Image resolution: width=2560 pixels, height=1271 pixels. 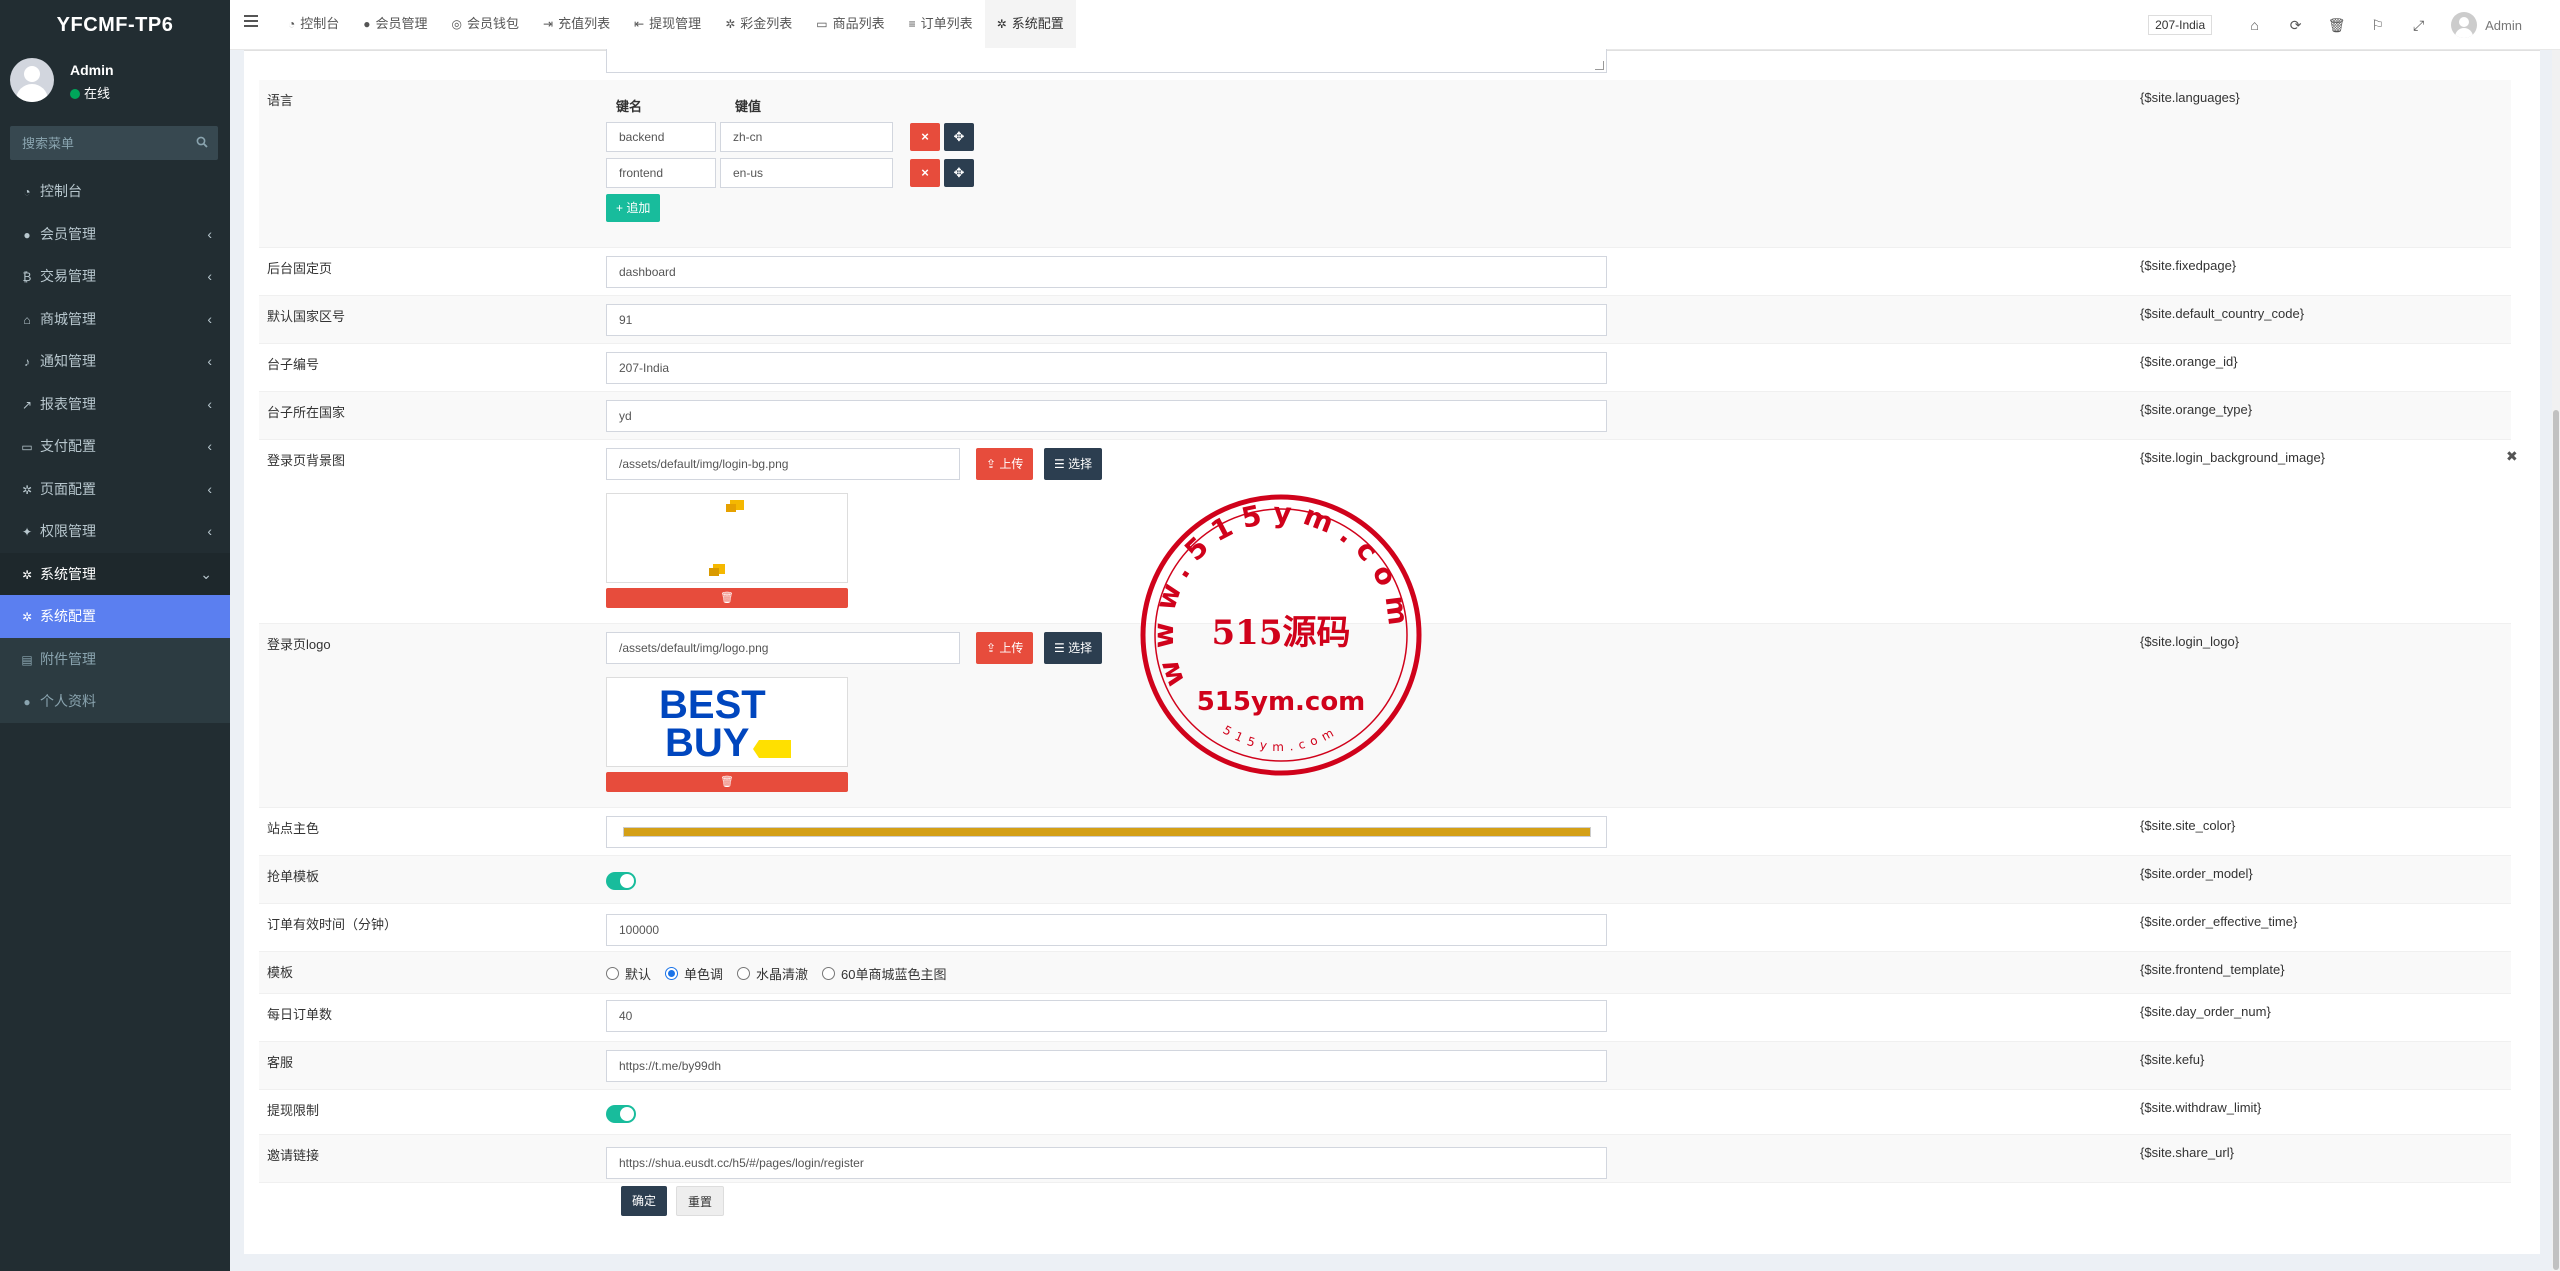 I want to click on sidebar-item-notify: ♪ 通知管理 ‹, so click(x=115, y=361).